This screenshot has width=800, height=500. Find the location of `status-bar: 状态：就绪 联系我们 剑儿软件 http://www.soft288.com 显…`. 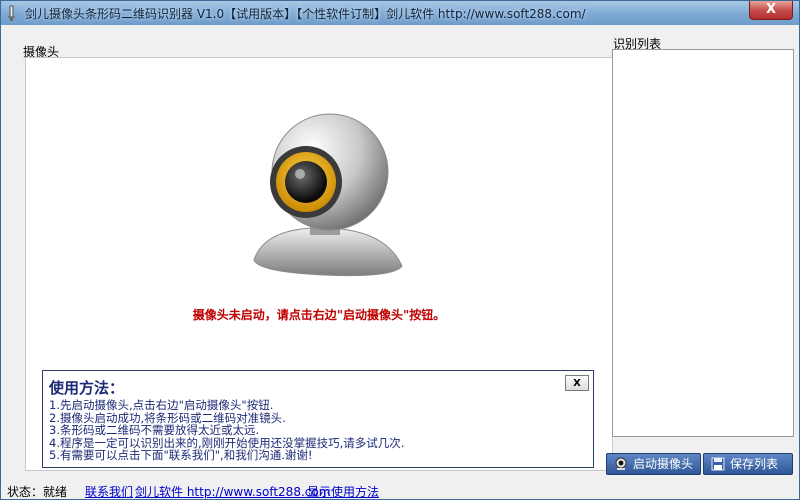

status-bar: 状态：就绪 联系我们 剑儿软件 http://www.soft288.com 显… is located at coordinates (400, 491).